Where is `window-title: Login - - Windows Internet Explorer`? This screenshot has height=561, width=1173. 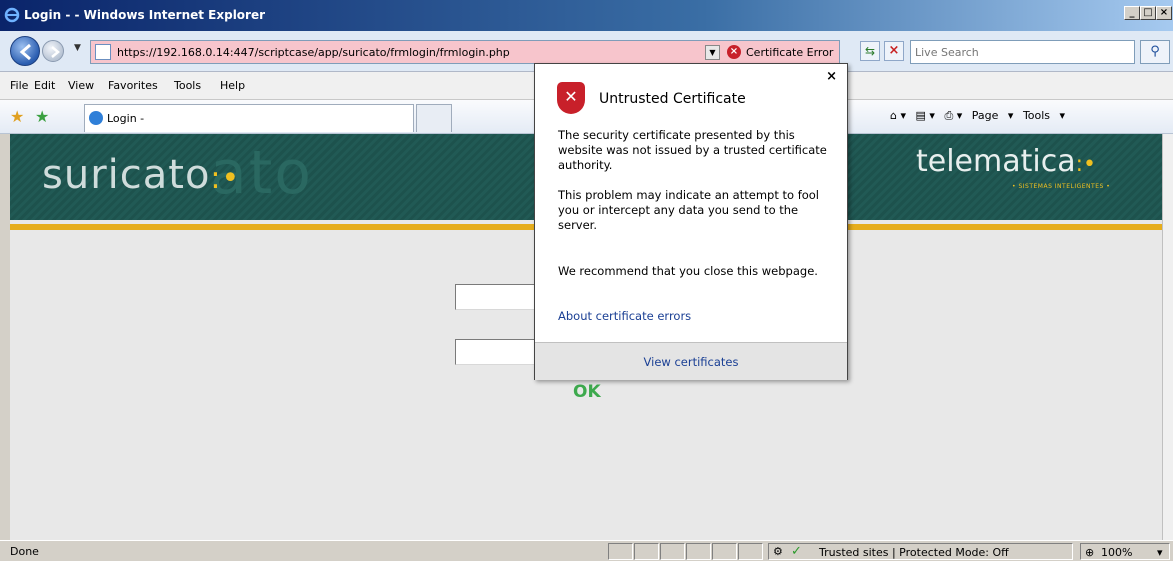
window-title: Login - - Windows Internet Explorer is located at coordinates (145, 15).